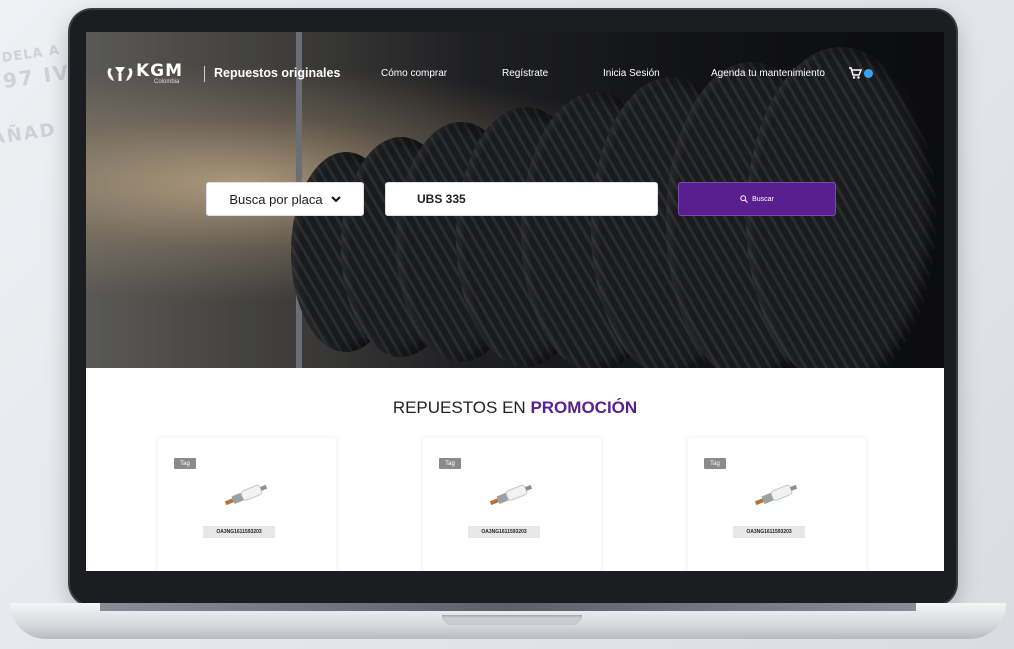 The height and width of the screenshot is (649, 1014). I want to click on promo-title: REPUESTOS EN PROMOCIÓN, so click(515, 408).